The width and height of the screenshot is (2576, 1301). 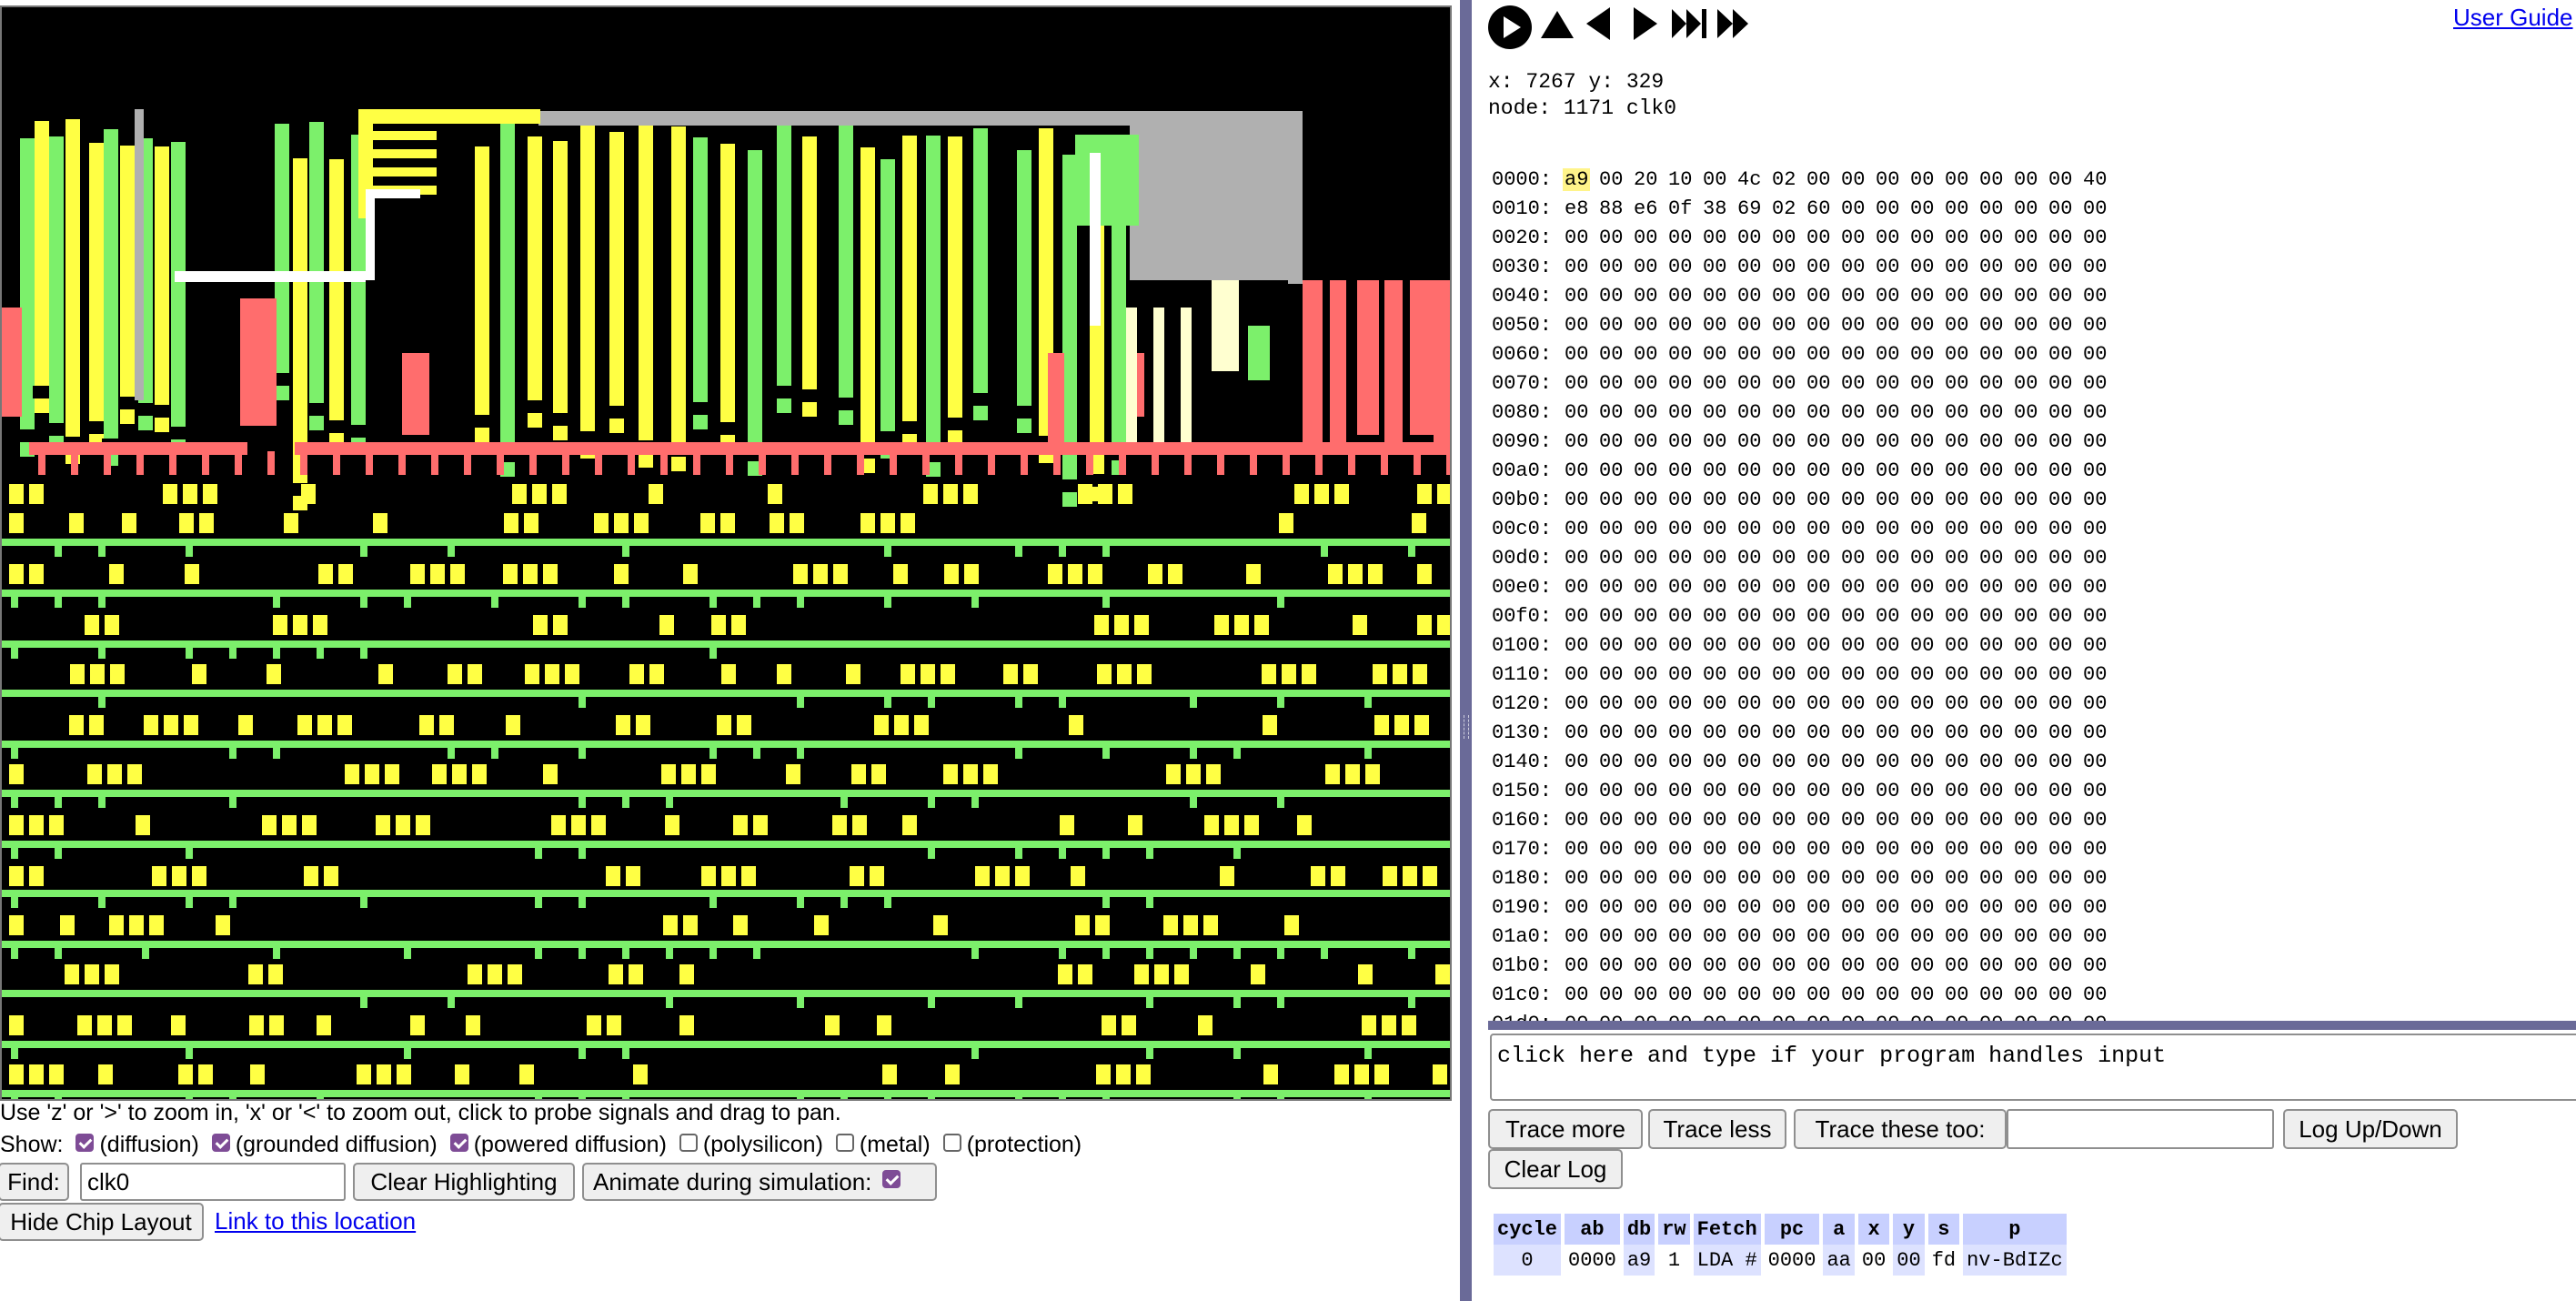 I want to click on animate-toggle: Animate during simulation:, so click(x=759, y=1182).